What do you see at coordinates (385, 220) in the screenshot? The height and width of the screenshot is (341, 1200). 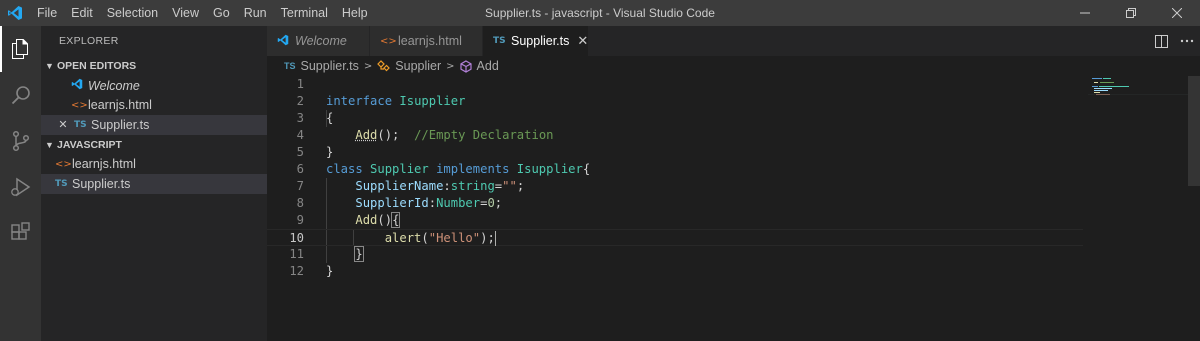 I see `punctuation: ()` at bounding box center [385, 220].